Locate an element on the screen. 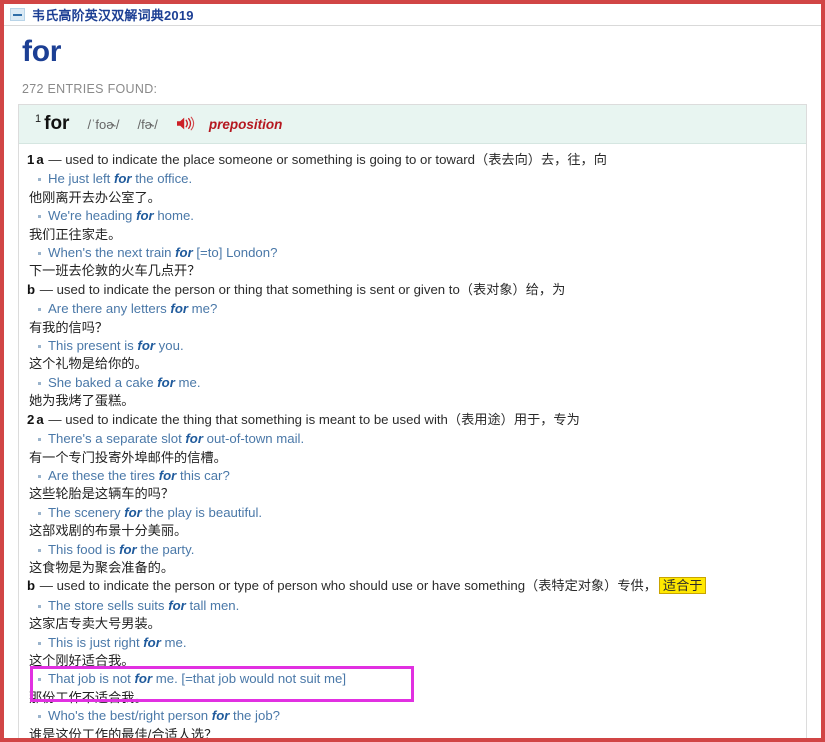 The height and width of the screenshot is (742, 825). example-sentence: When's the next train for [=to] London? is located at coordinates (412, 253).